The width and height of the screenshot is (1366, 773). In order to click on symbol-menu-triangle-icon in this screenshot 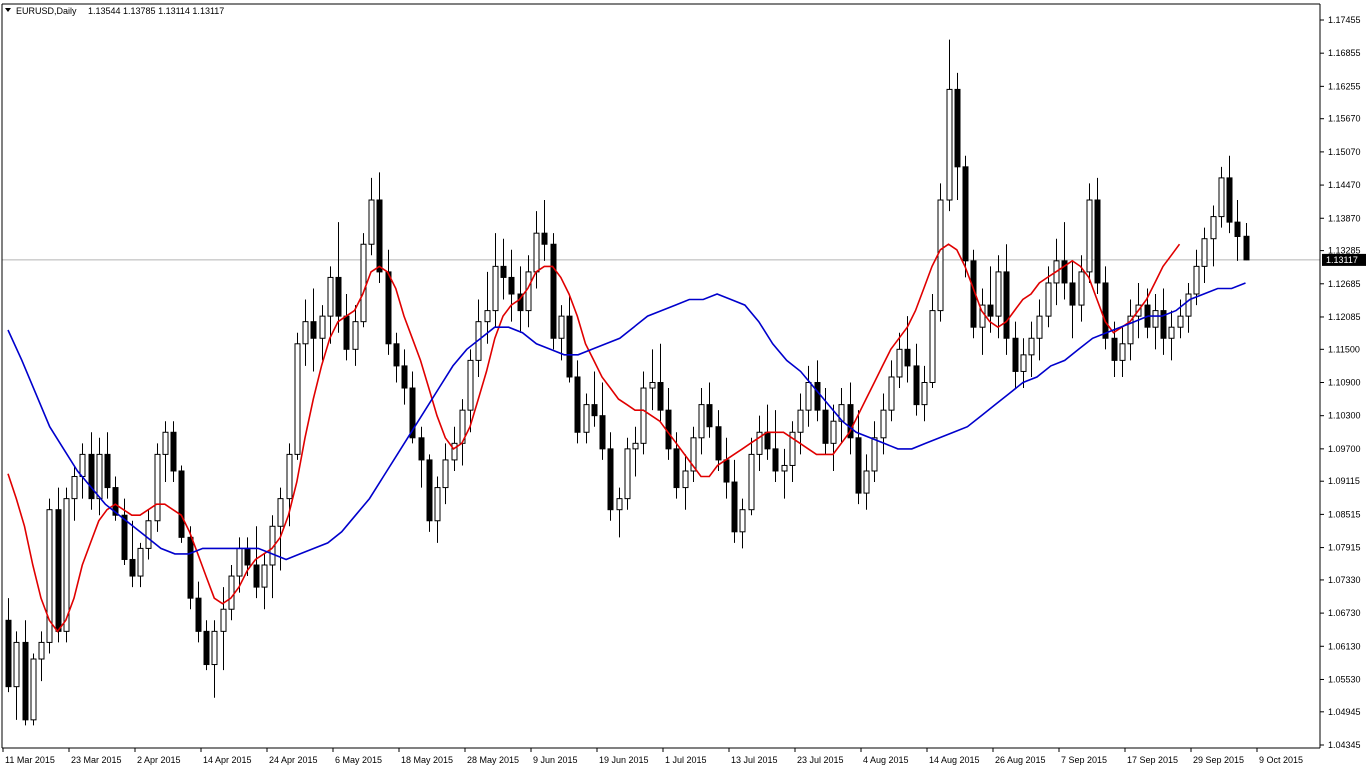, I will do `click(8, 10)`.